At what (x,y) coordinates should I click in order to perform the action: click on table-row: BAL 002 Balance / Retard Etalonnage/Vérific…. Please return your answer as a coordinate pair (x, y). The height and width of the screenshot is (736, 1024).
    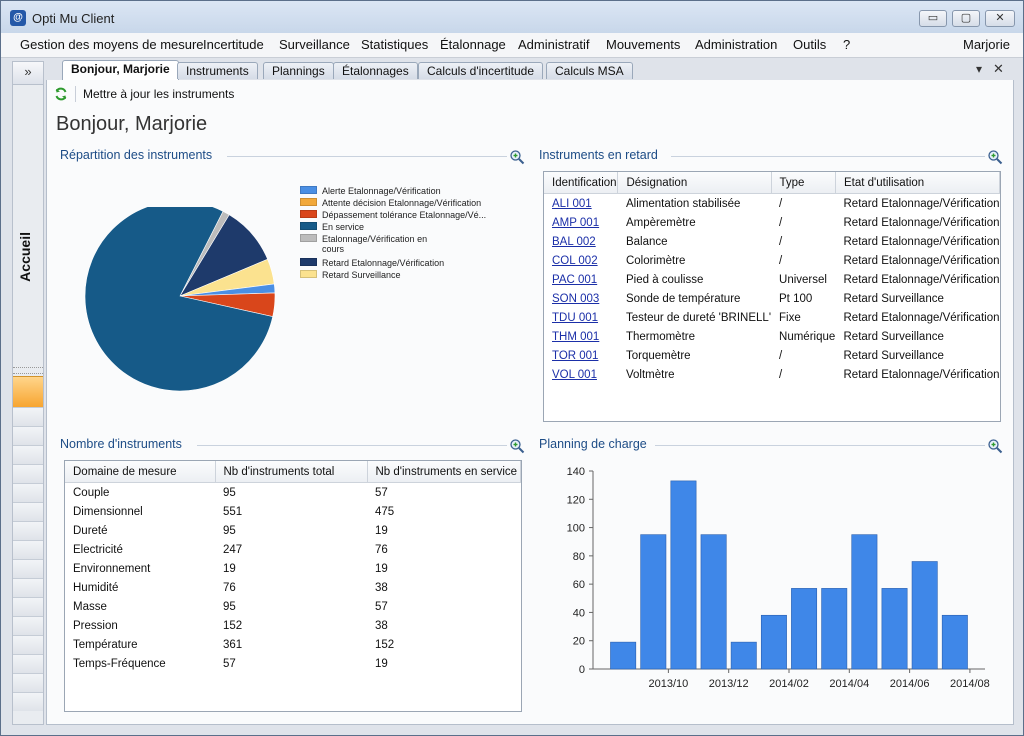
    Looking at the image, I should click on (772, 241).